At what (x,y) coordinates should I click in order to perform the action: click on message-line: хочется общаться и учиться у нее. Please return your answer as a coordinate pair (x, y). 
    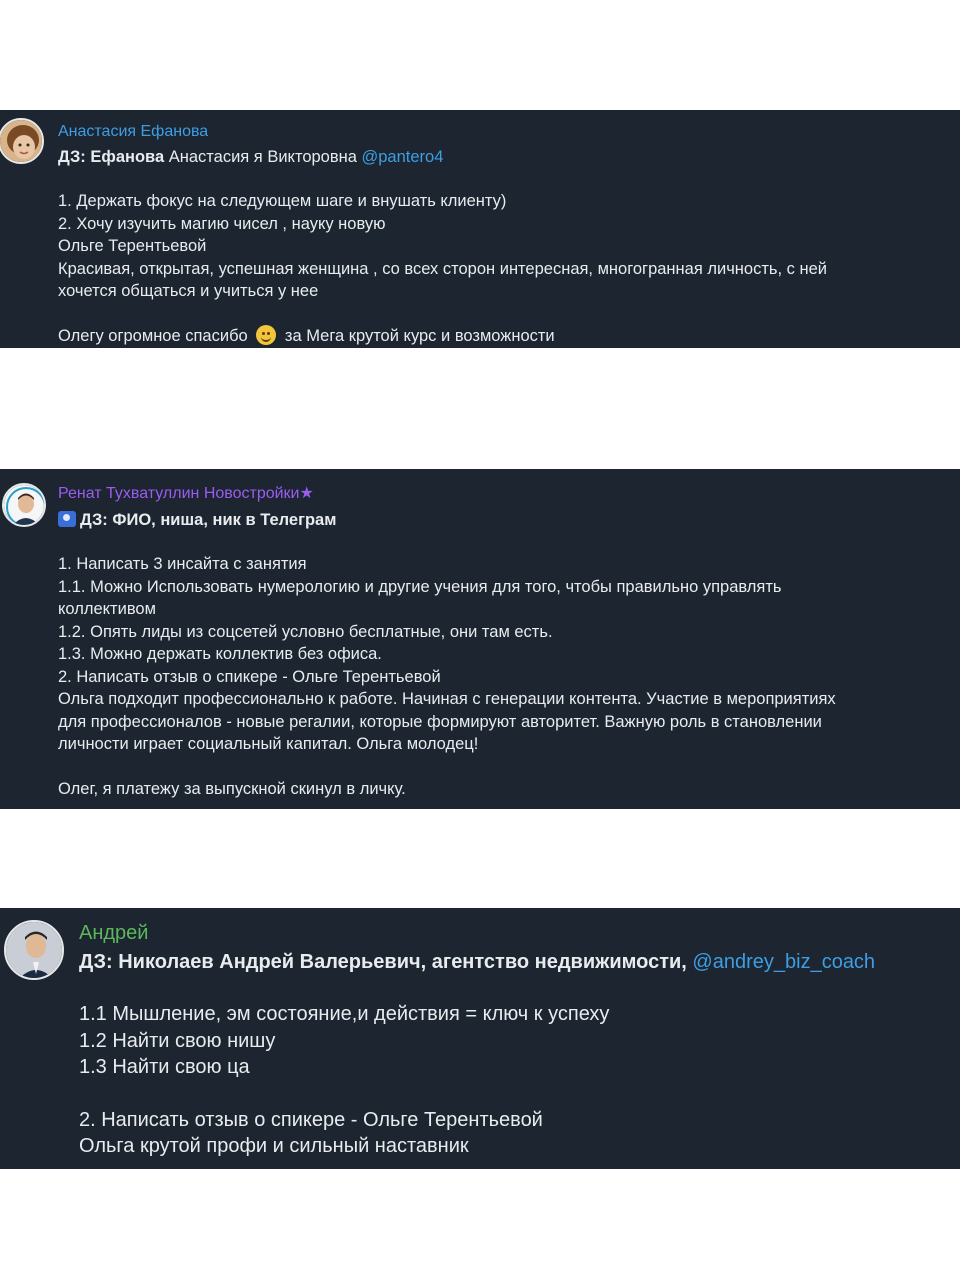
    Looking at the image, I should click on (188, 291).